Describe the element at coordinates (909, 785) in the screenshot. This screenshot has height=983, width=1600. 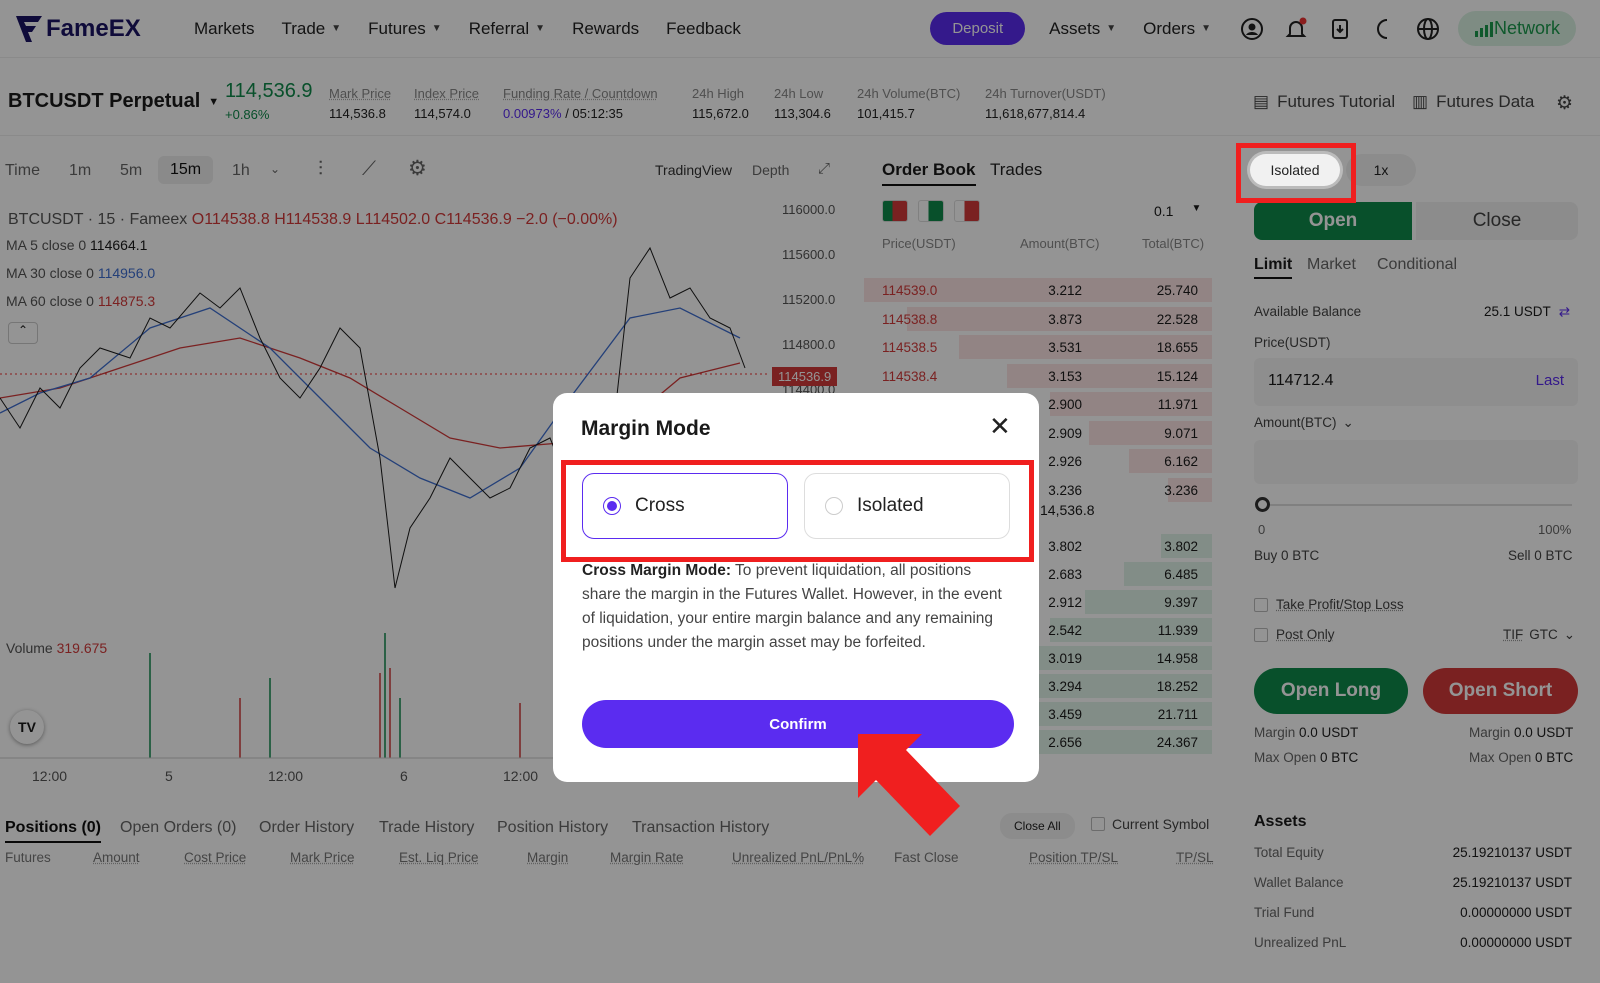
I see `pointer-arrow-icon` at that location.